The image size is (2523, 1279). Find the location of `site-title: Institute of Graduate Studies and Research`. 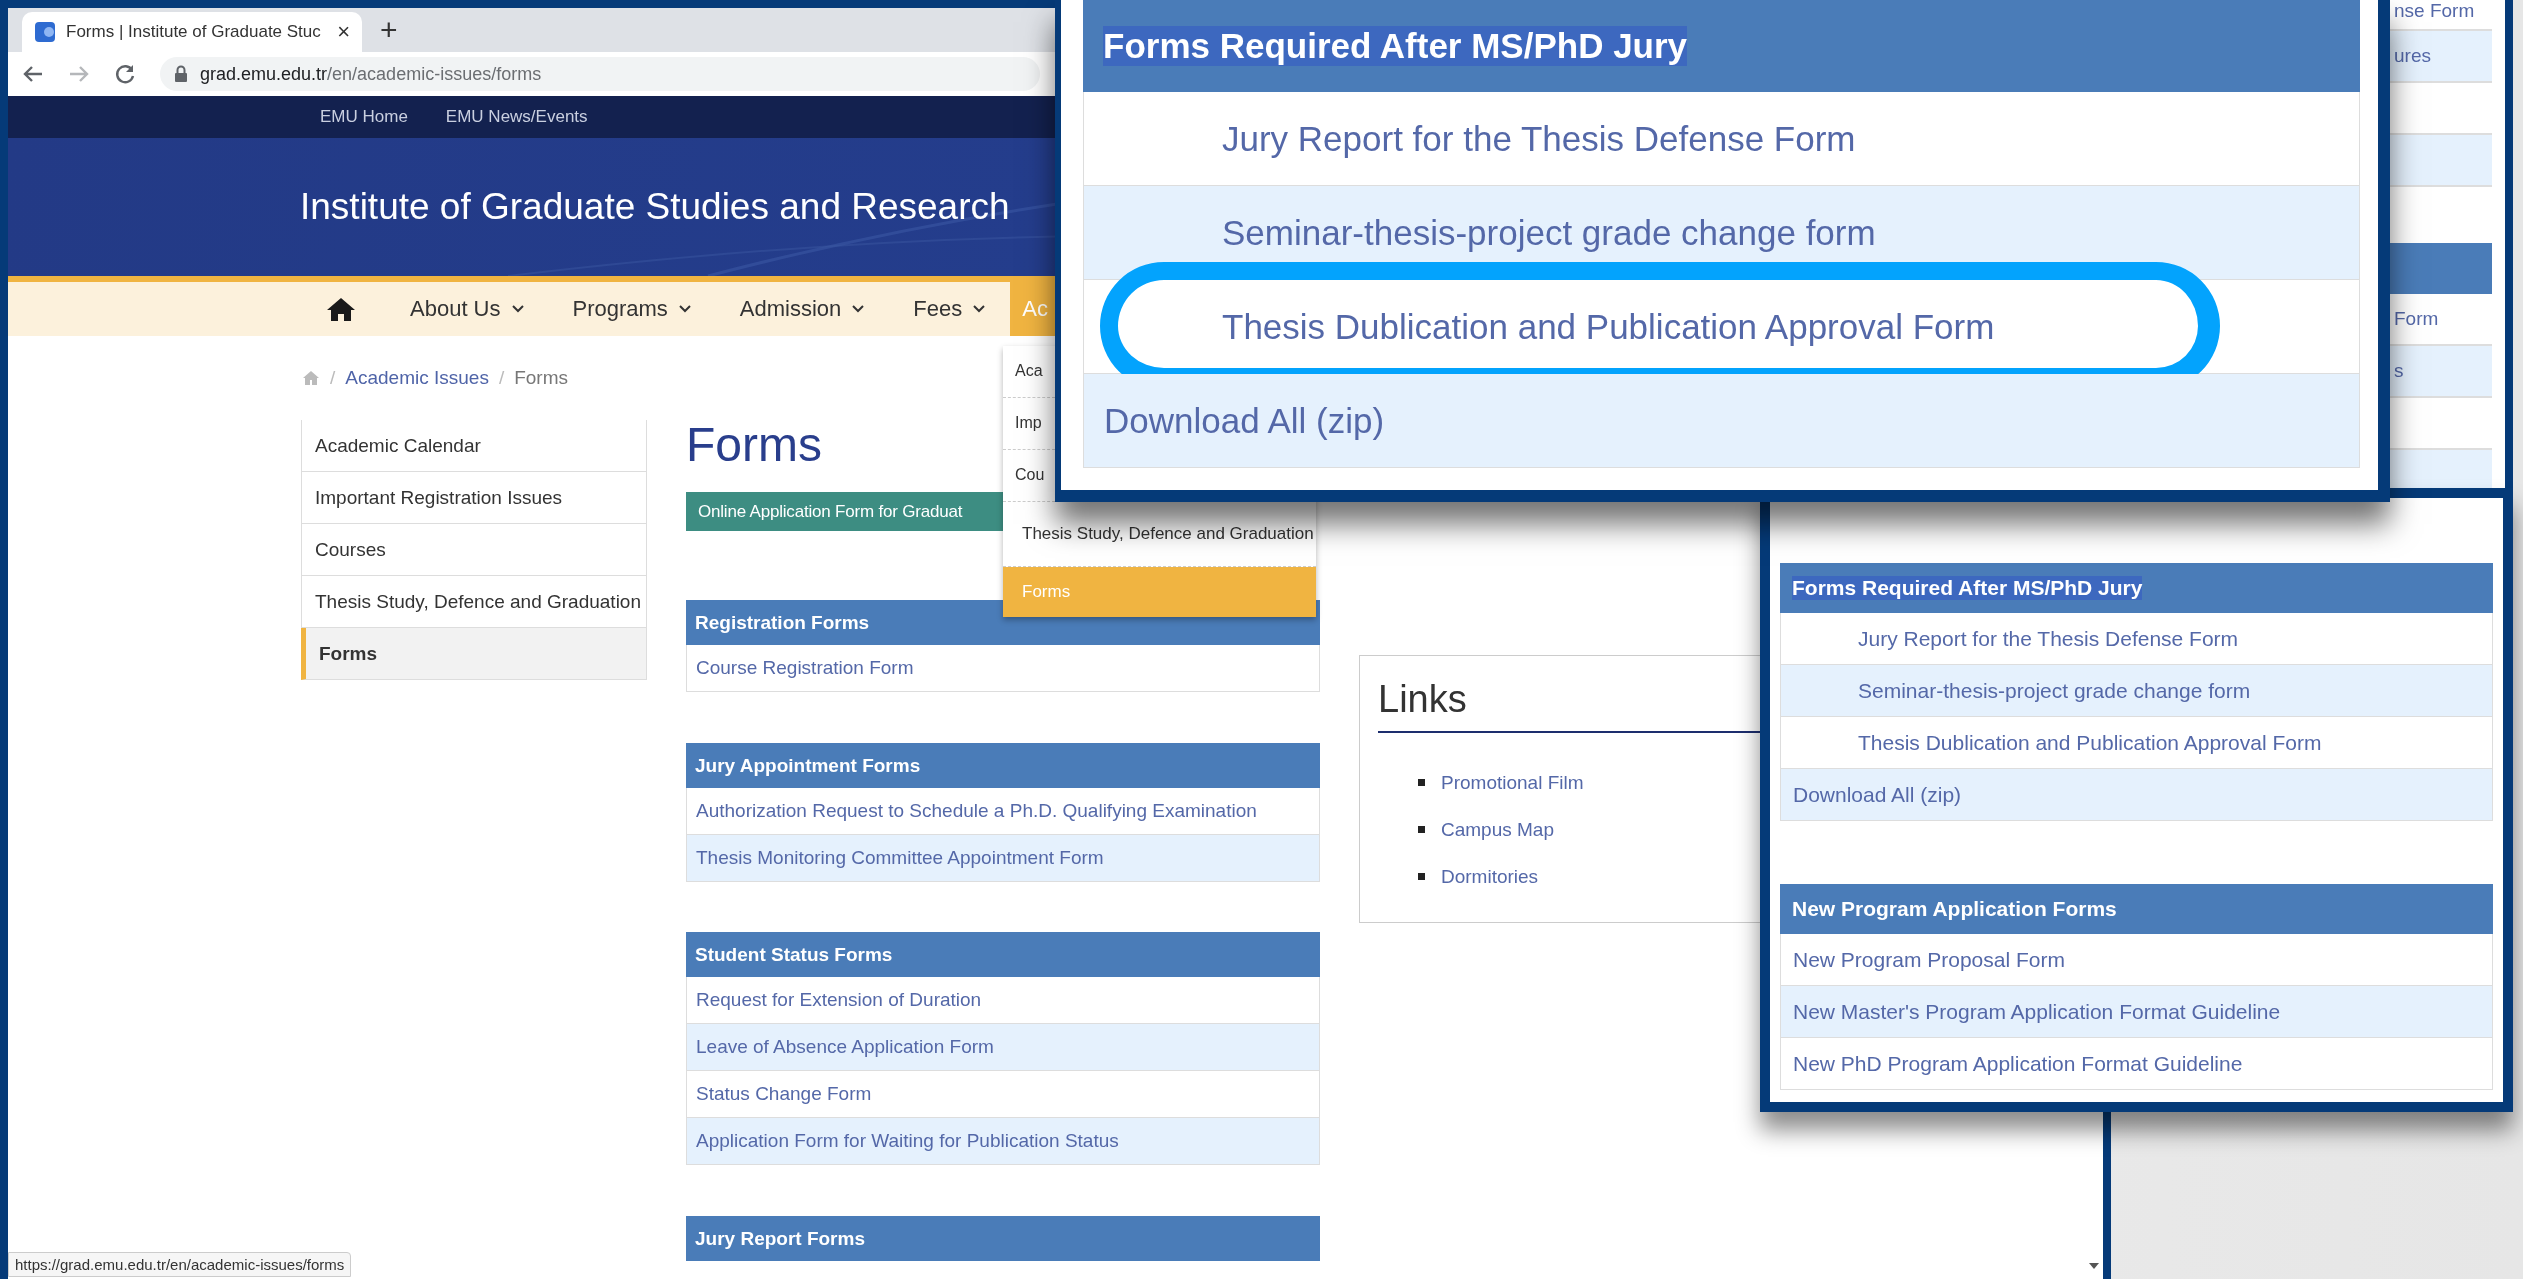

site-title: Institute of Graduate Studies and Research is located at coordinates (655, 207).